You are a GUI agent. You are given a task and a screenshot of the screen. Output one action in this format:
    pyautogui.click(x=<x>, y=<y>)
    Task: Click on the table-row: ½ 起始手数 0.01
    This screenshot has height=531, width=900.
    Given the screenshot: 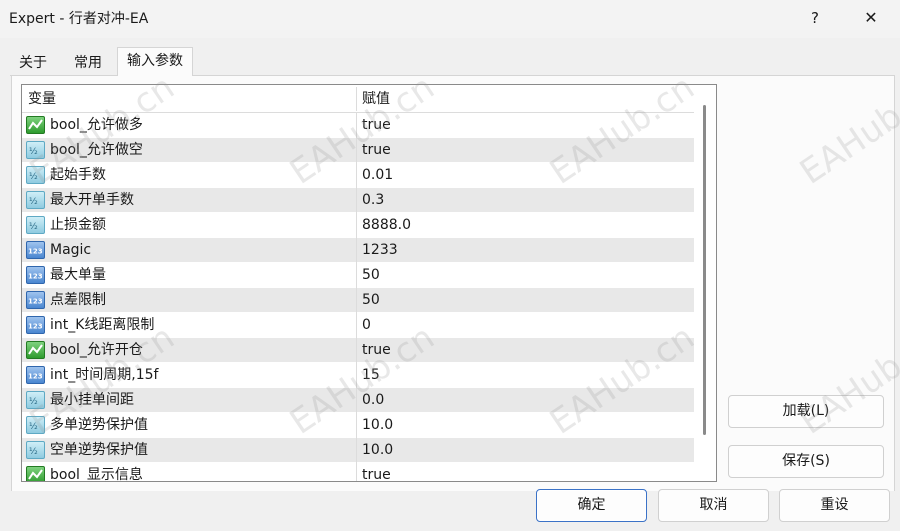 What is the action you would take?
    pyautogui.click(x=358, y=175)
    